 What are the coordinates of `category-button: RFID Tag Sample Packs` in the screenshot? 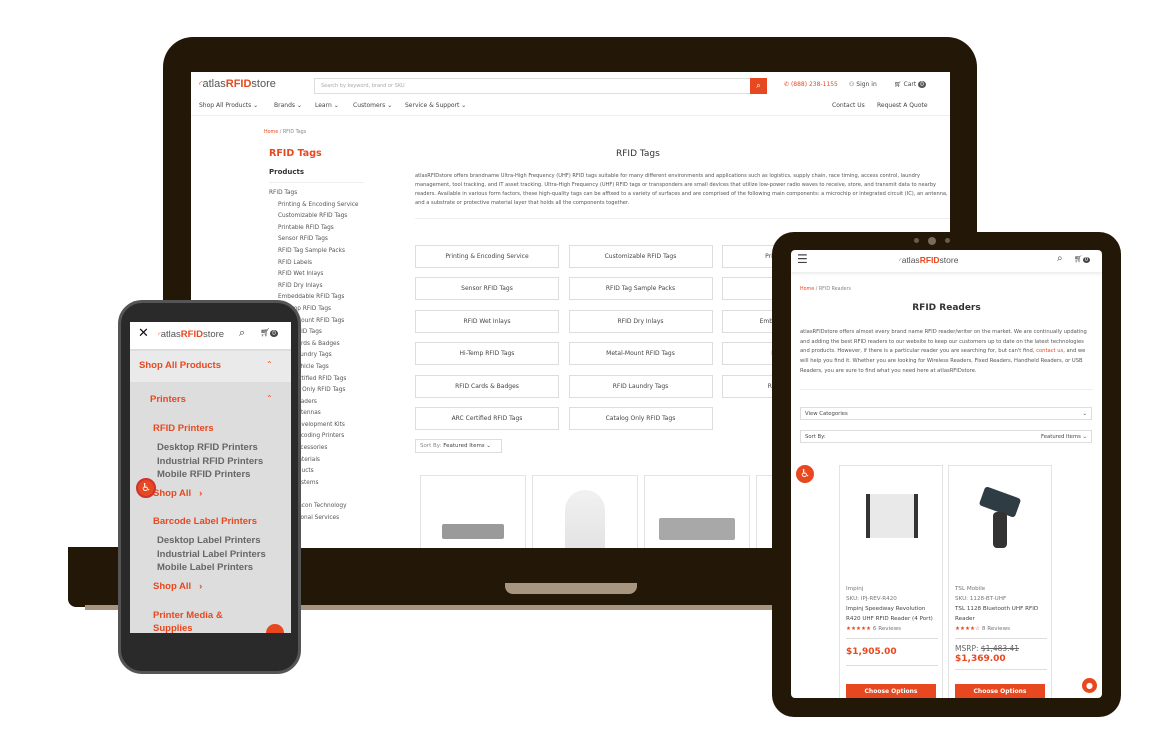 It's located at (640, 289).